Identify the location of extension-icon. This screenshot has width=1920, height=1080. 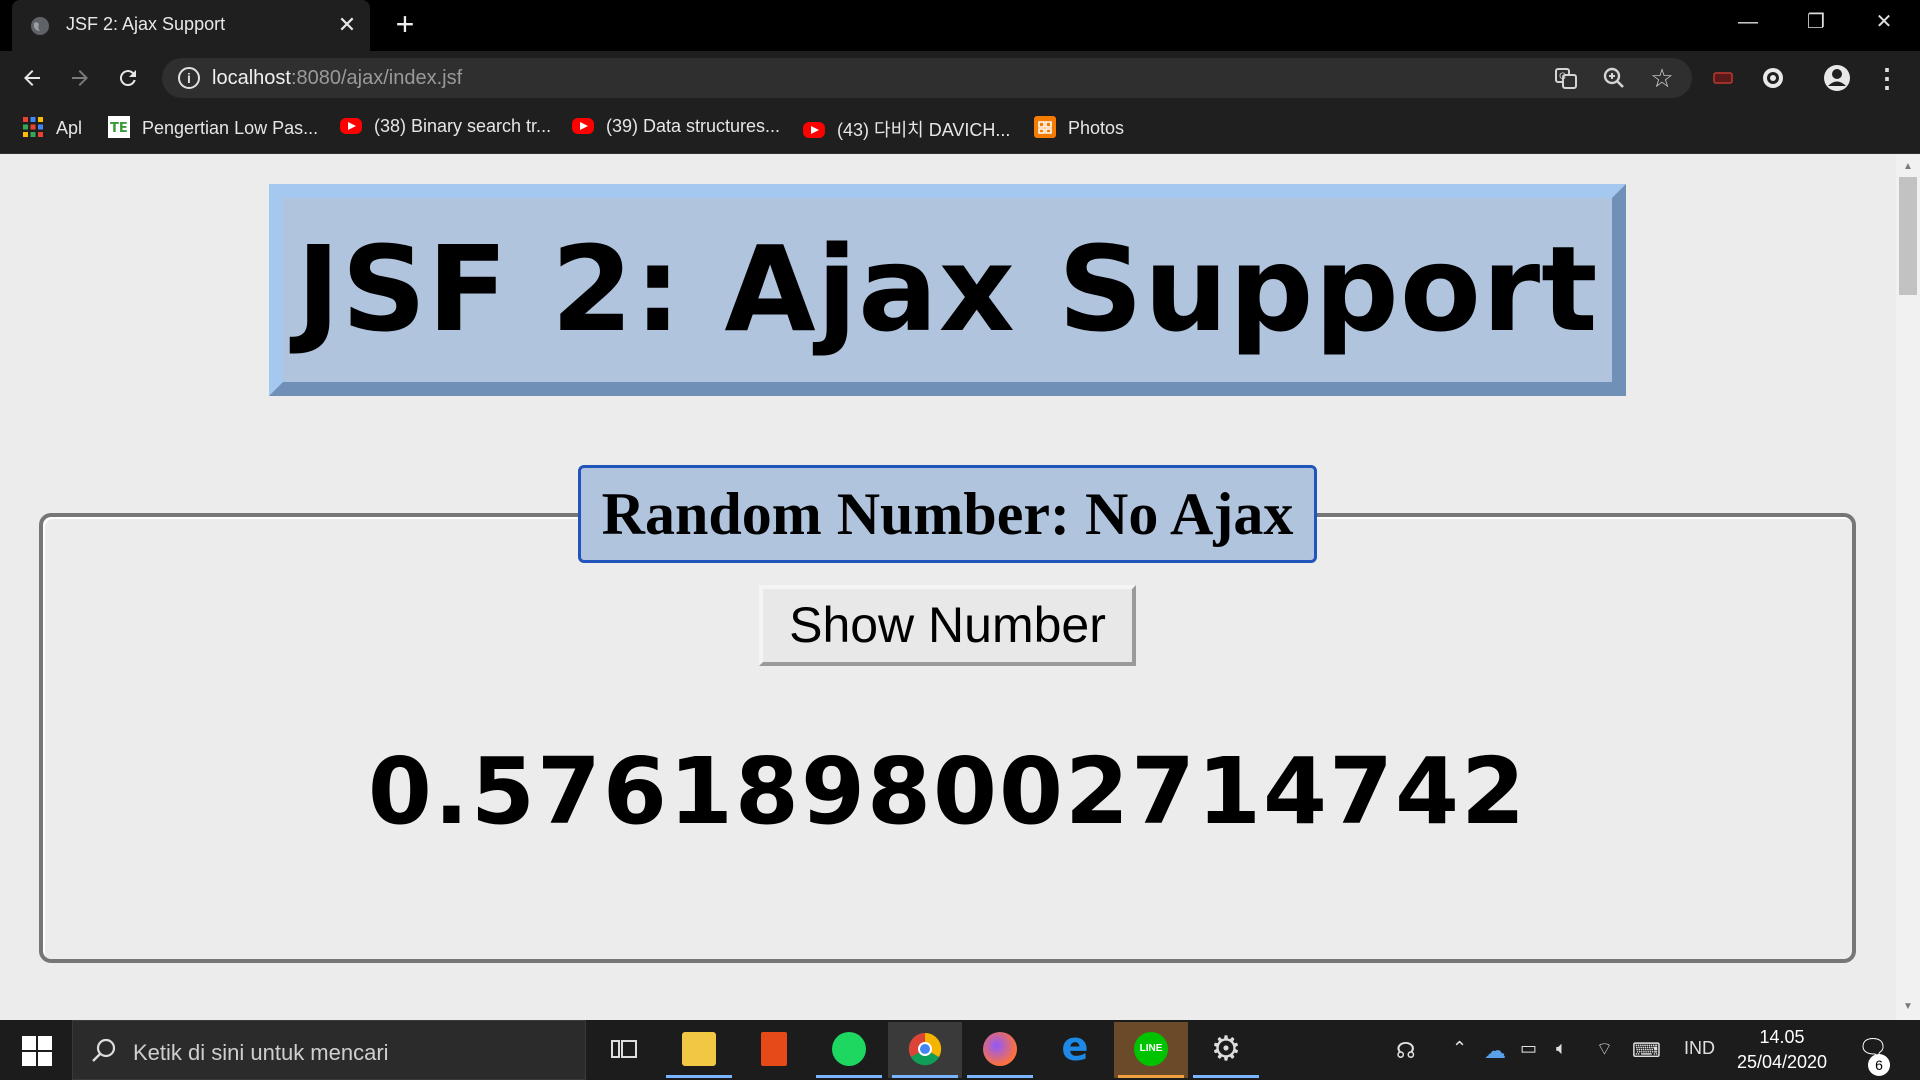
(1723, 78).